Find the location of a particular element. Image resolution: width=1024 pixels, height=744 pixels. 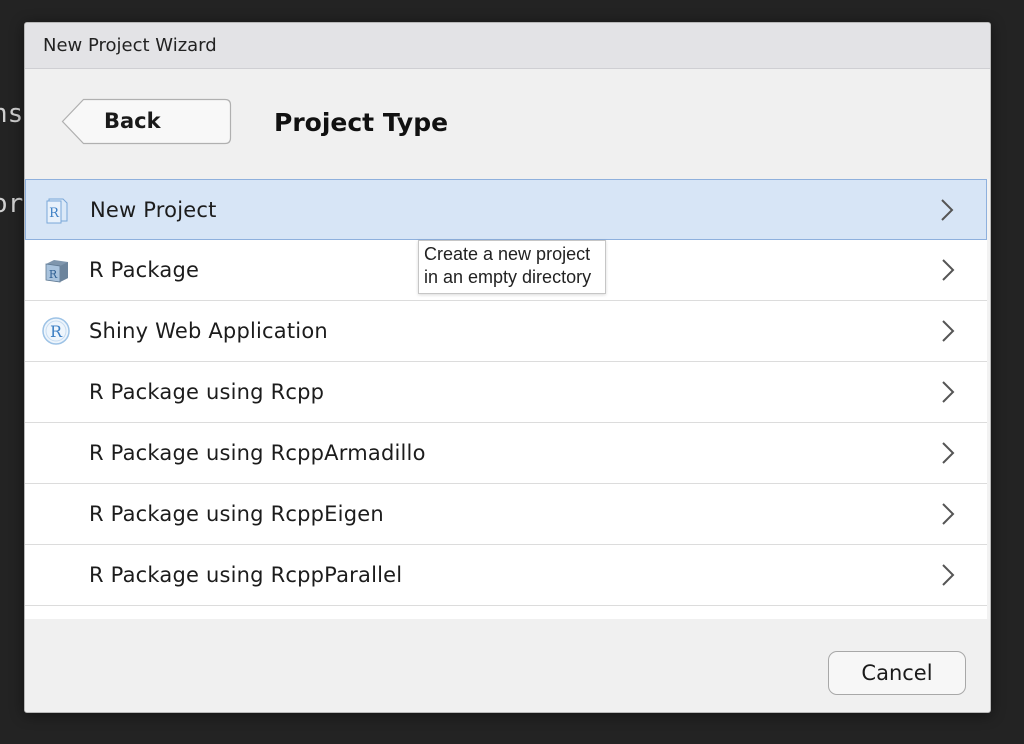

wizard-footer: Cancel is located at coordinates (507, 665).